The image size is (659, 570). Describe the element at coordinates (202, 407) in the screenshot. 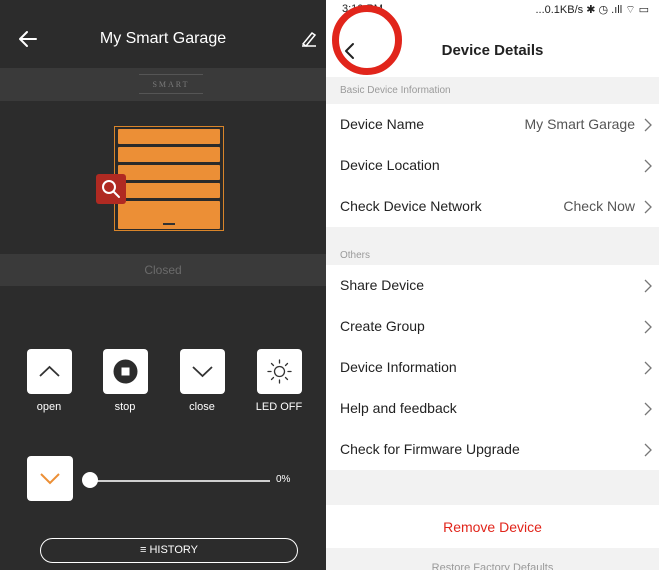

I see `close-label: close` at that location.